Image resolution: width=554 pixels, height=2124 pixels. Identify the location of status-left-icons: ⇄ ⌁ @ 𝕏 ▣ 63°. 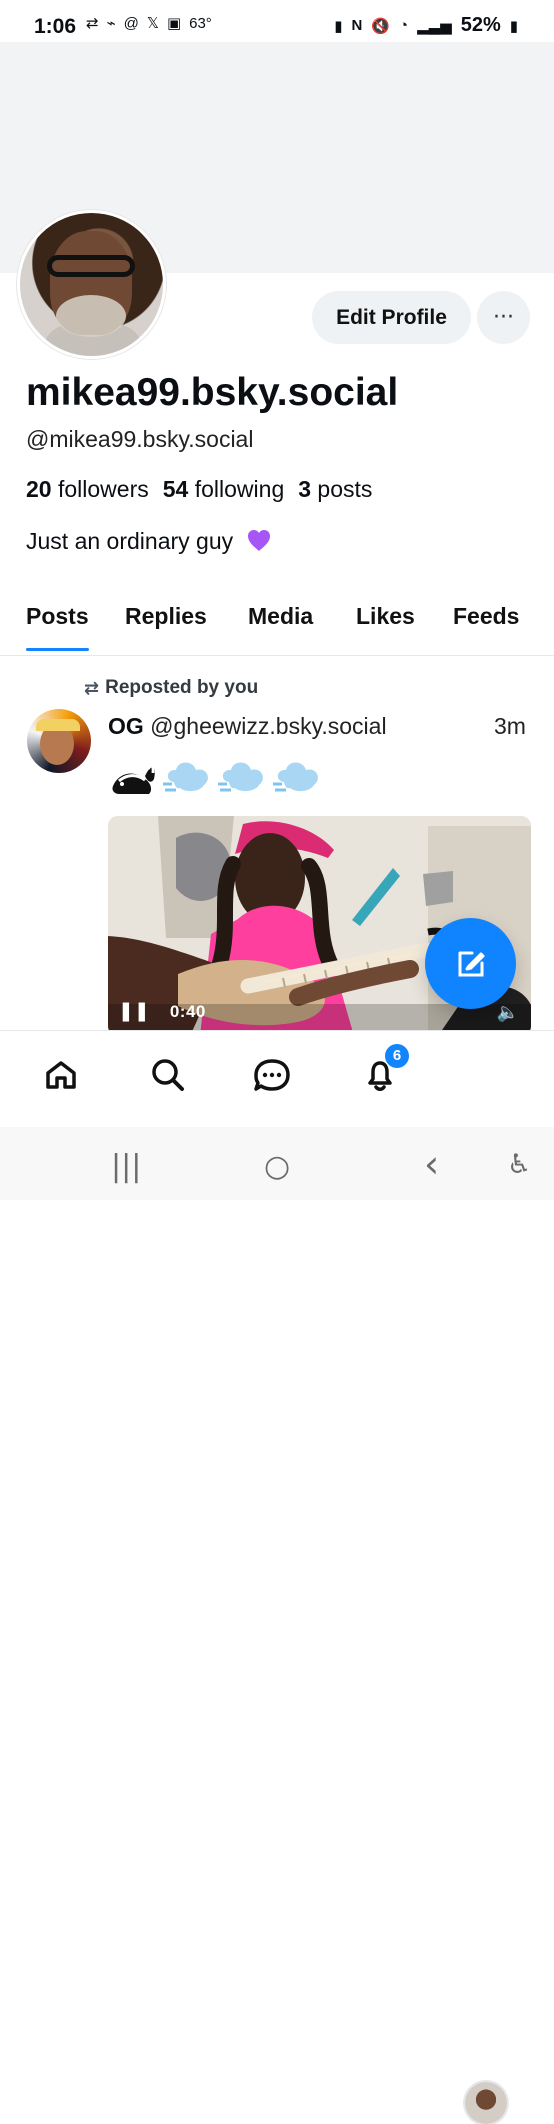
(149, 23).